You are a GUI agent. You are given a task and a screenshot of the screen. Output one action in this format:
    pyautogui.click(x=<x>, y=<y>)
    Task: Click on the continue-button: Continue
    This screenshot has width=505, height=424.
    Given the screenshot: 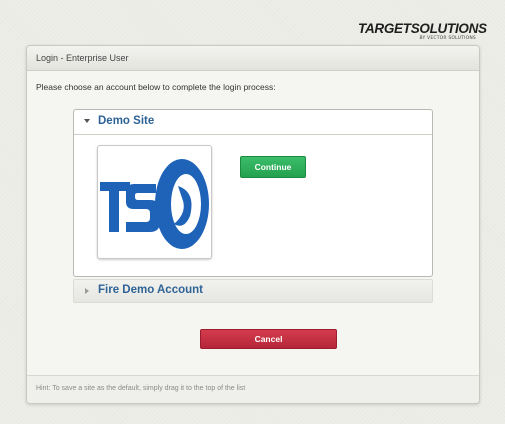 What is the action you would take?
    pyautogui.click(x=273, y=167)
    